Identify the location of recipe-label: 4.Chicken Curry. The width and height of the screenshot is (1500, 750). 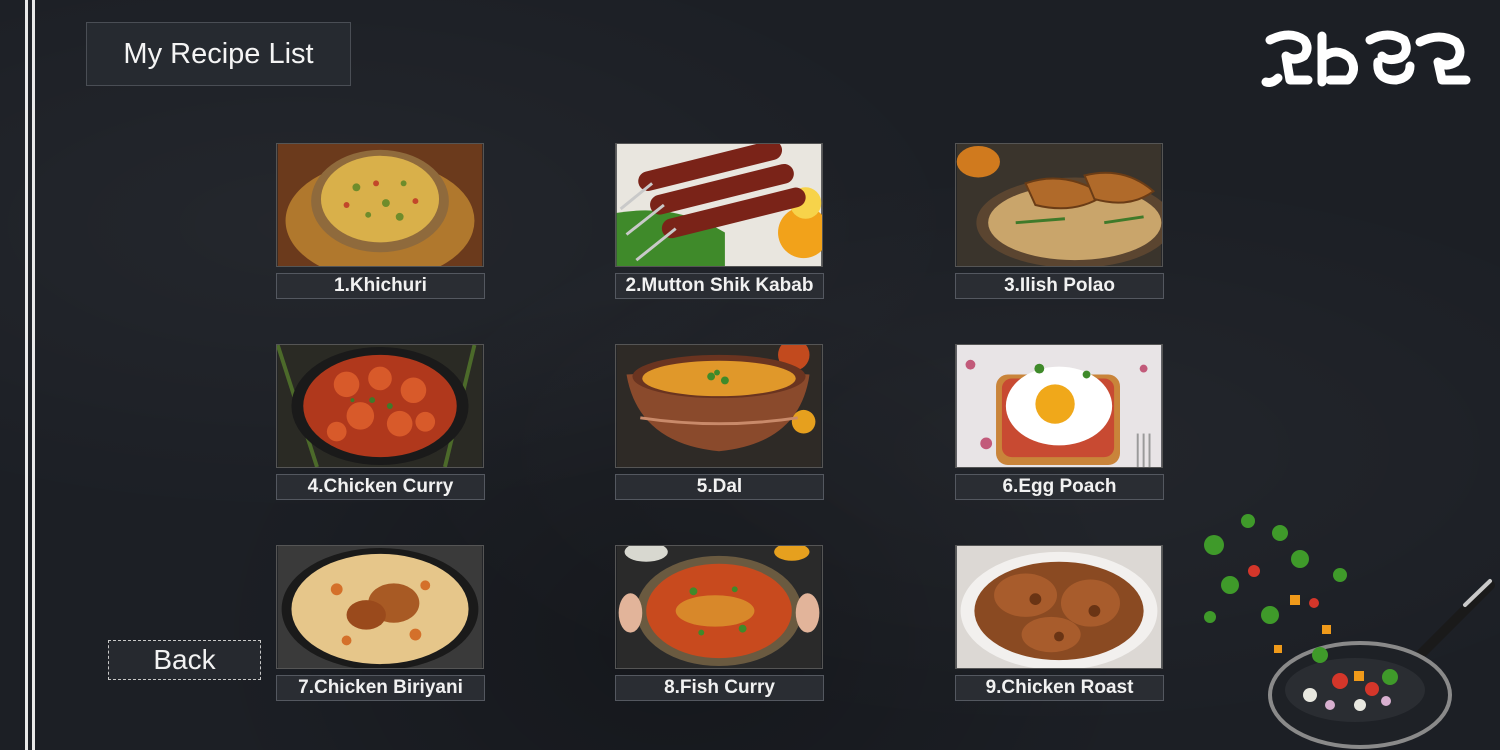
(380, 487).